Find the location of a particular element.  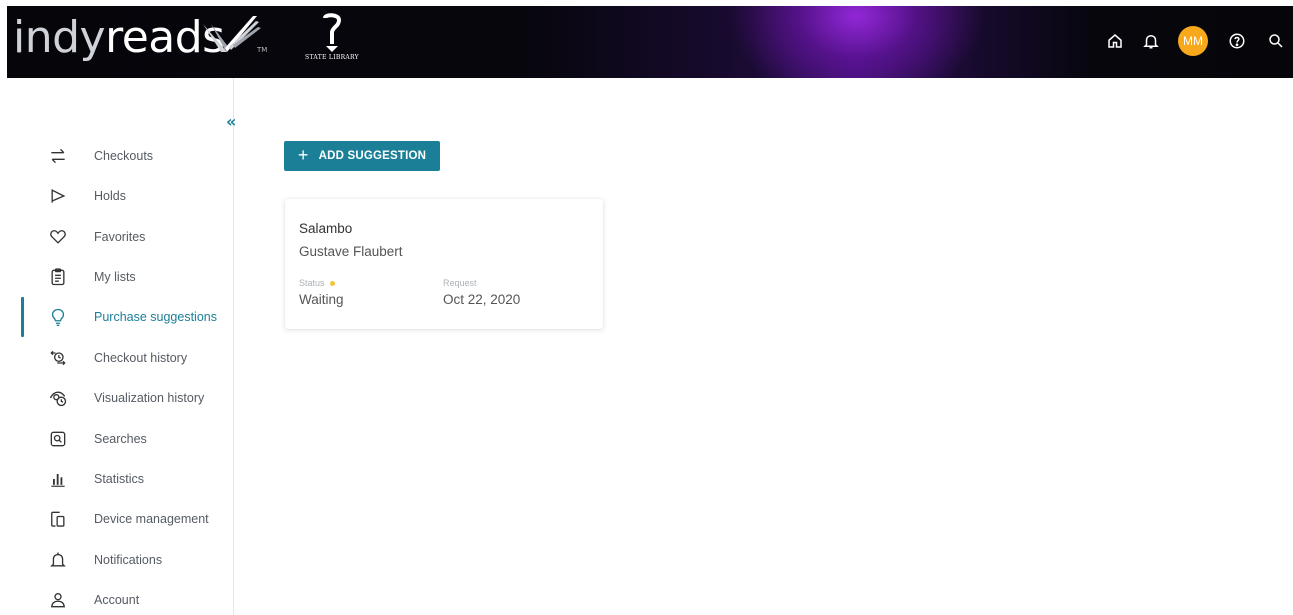

state-library-logo-icon is located at coordinates (332, 32).